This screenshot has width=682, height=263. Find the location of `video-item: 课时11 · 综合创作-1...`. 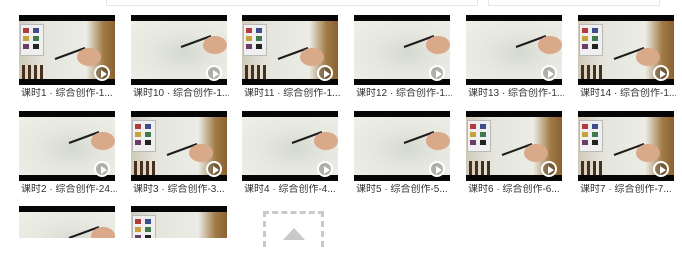

video-item: 课时11 · 综合创作-1... is located at coordinates (291, 58).